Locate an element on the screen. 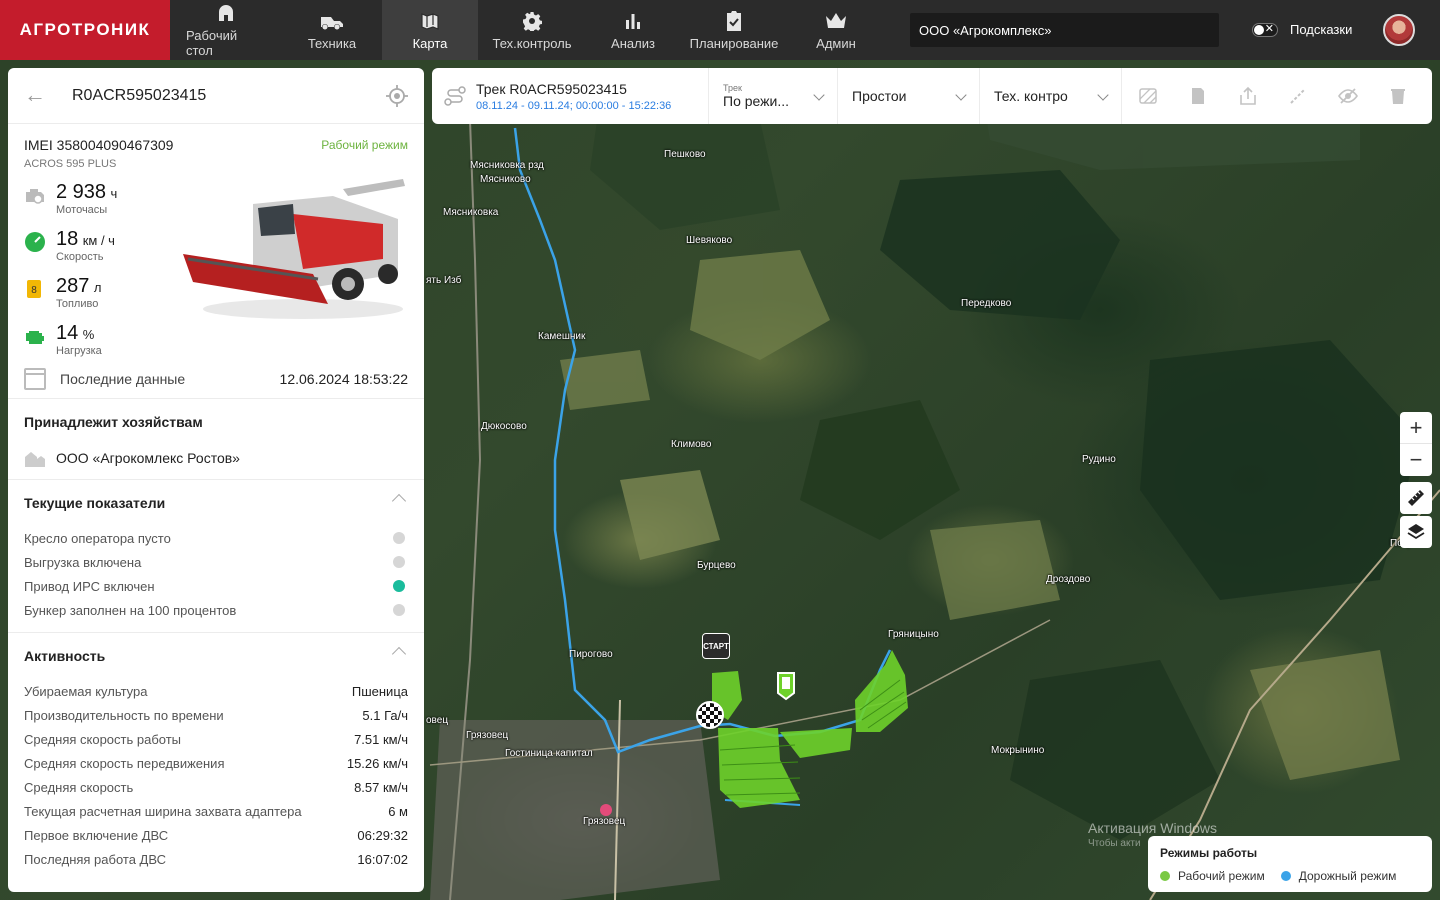  legend-title: Режимы работы is located at coordinates (1209, 853).